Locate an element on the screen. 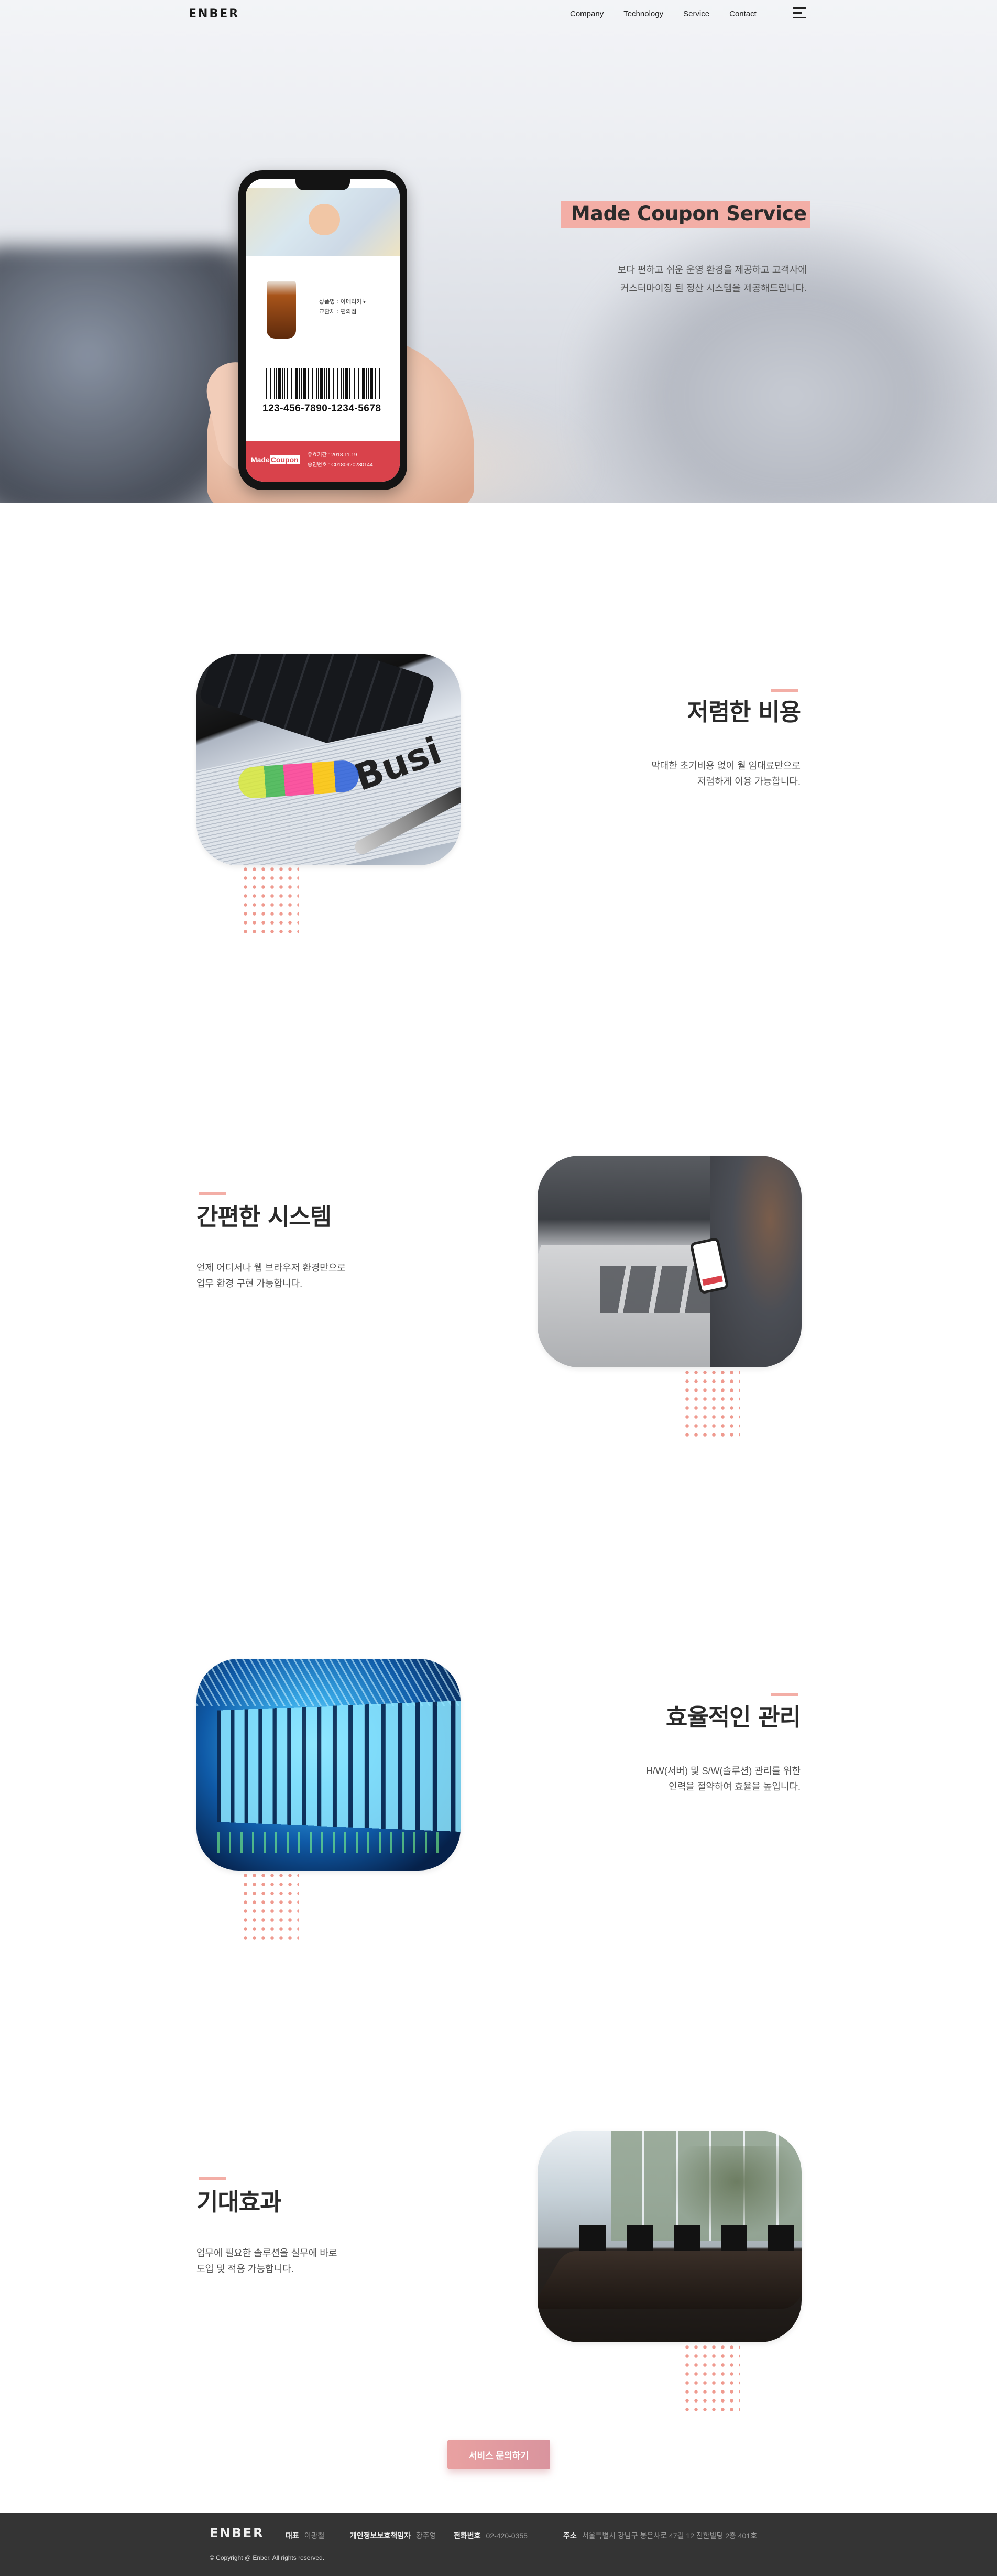  footer-ceo-label: 대표 is located at coordinates (292, 2535).